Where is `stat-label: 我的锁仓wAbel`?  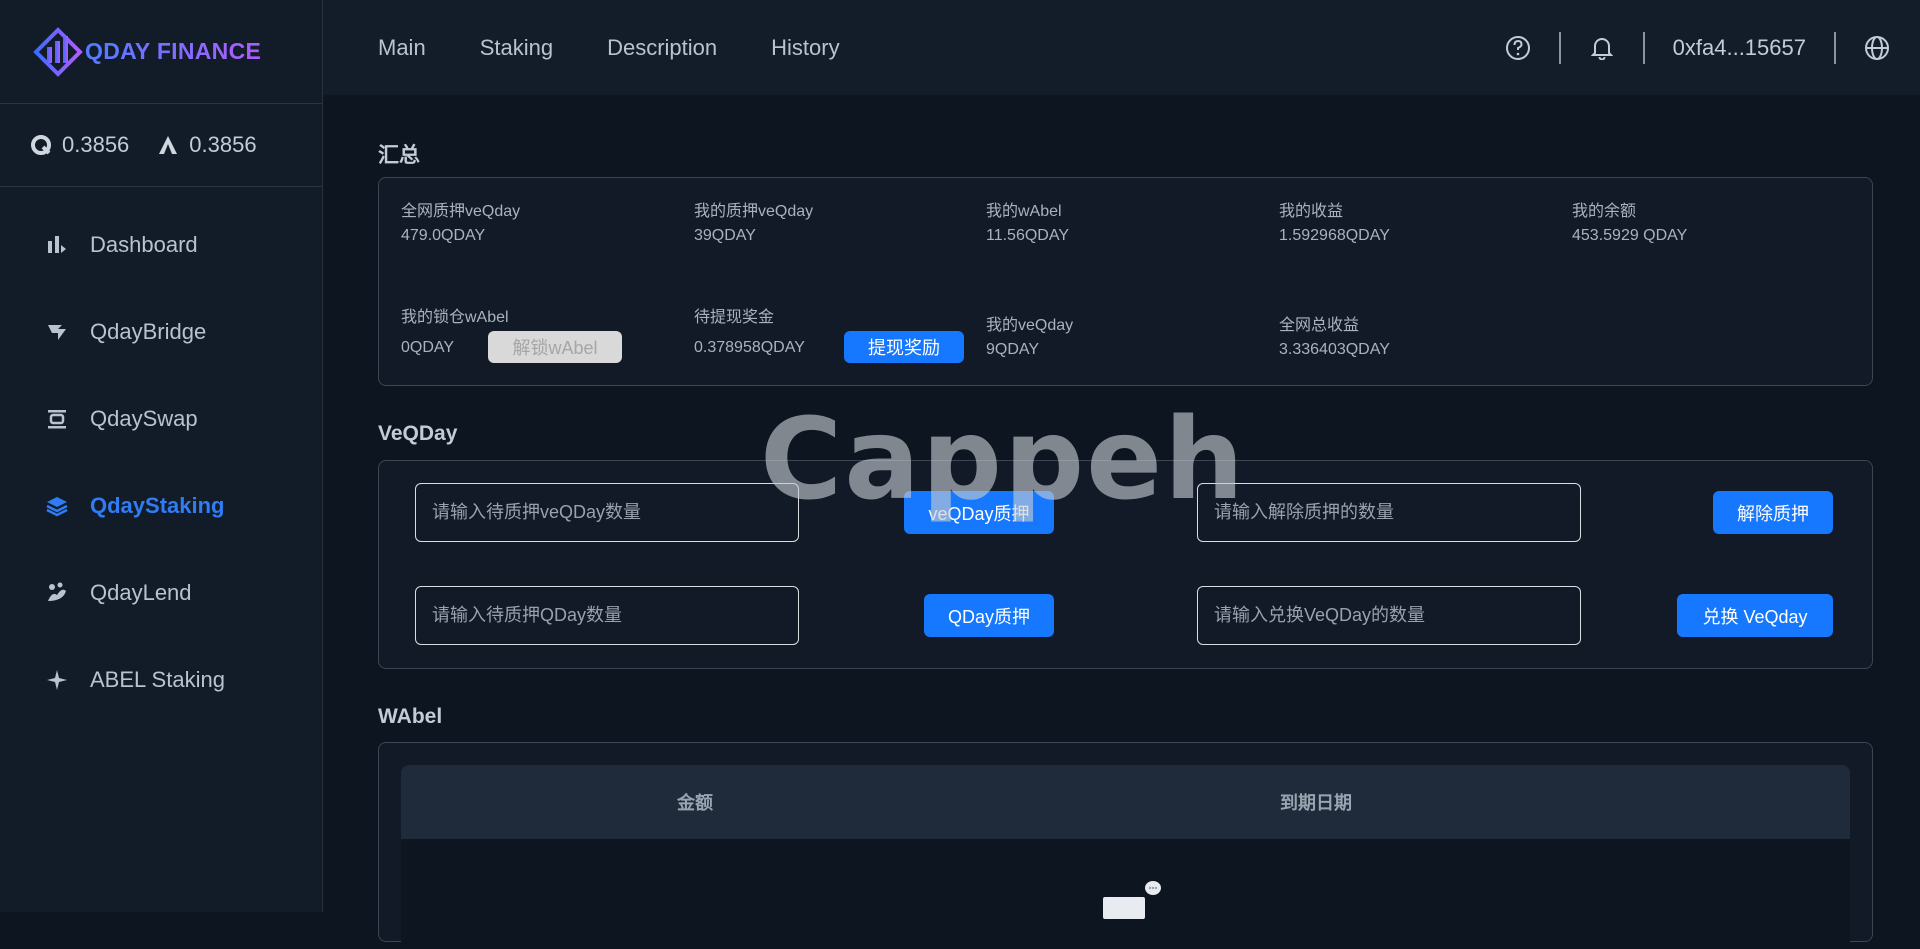
stat-label: 我的锁仓wAbel is located at coordinates (455, 317).